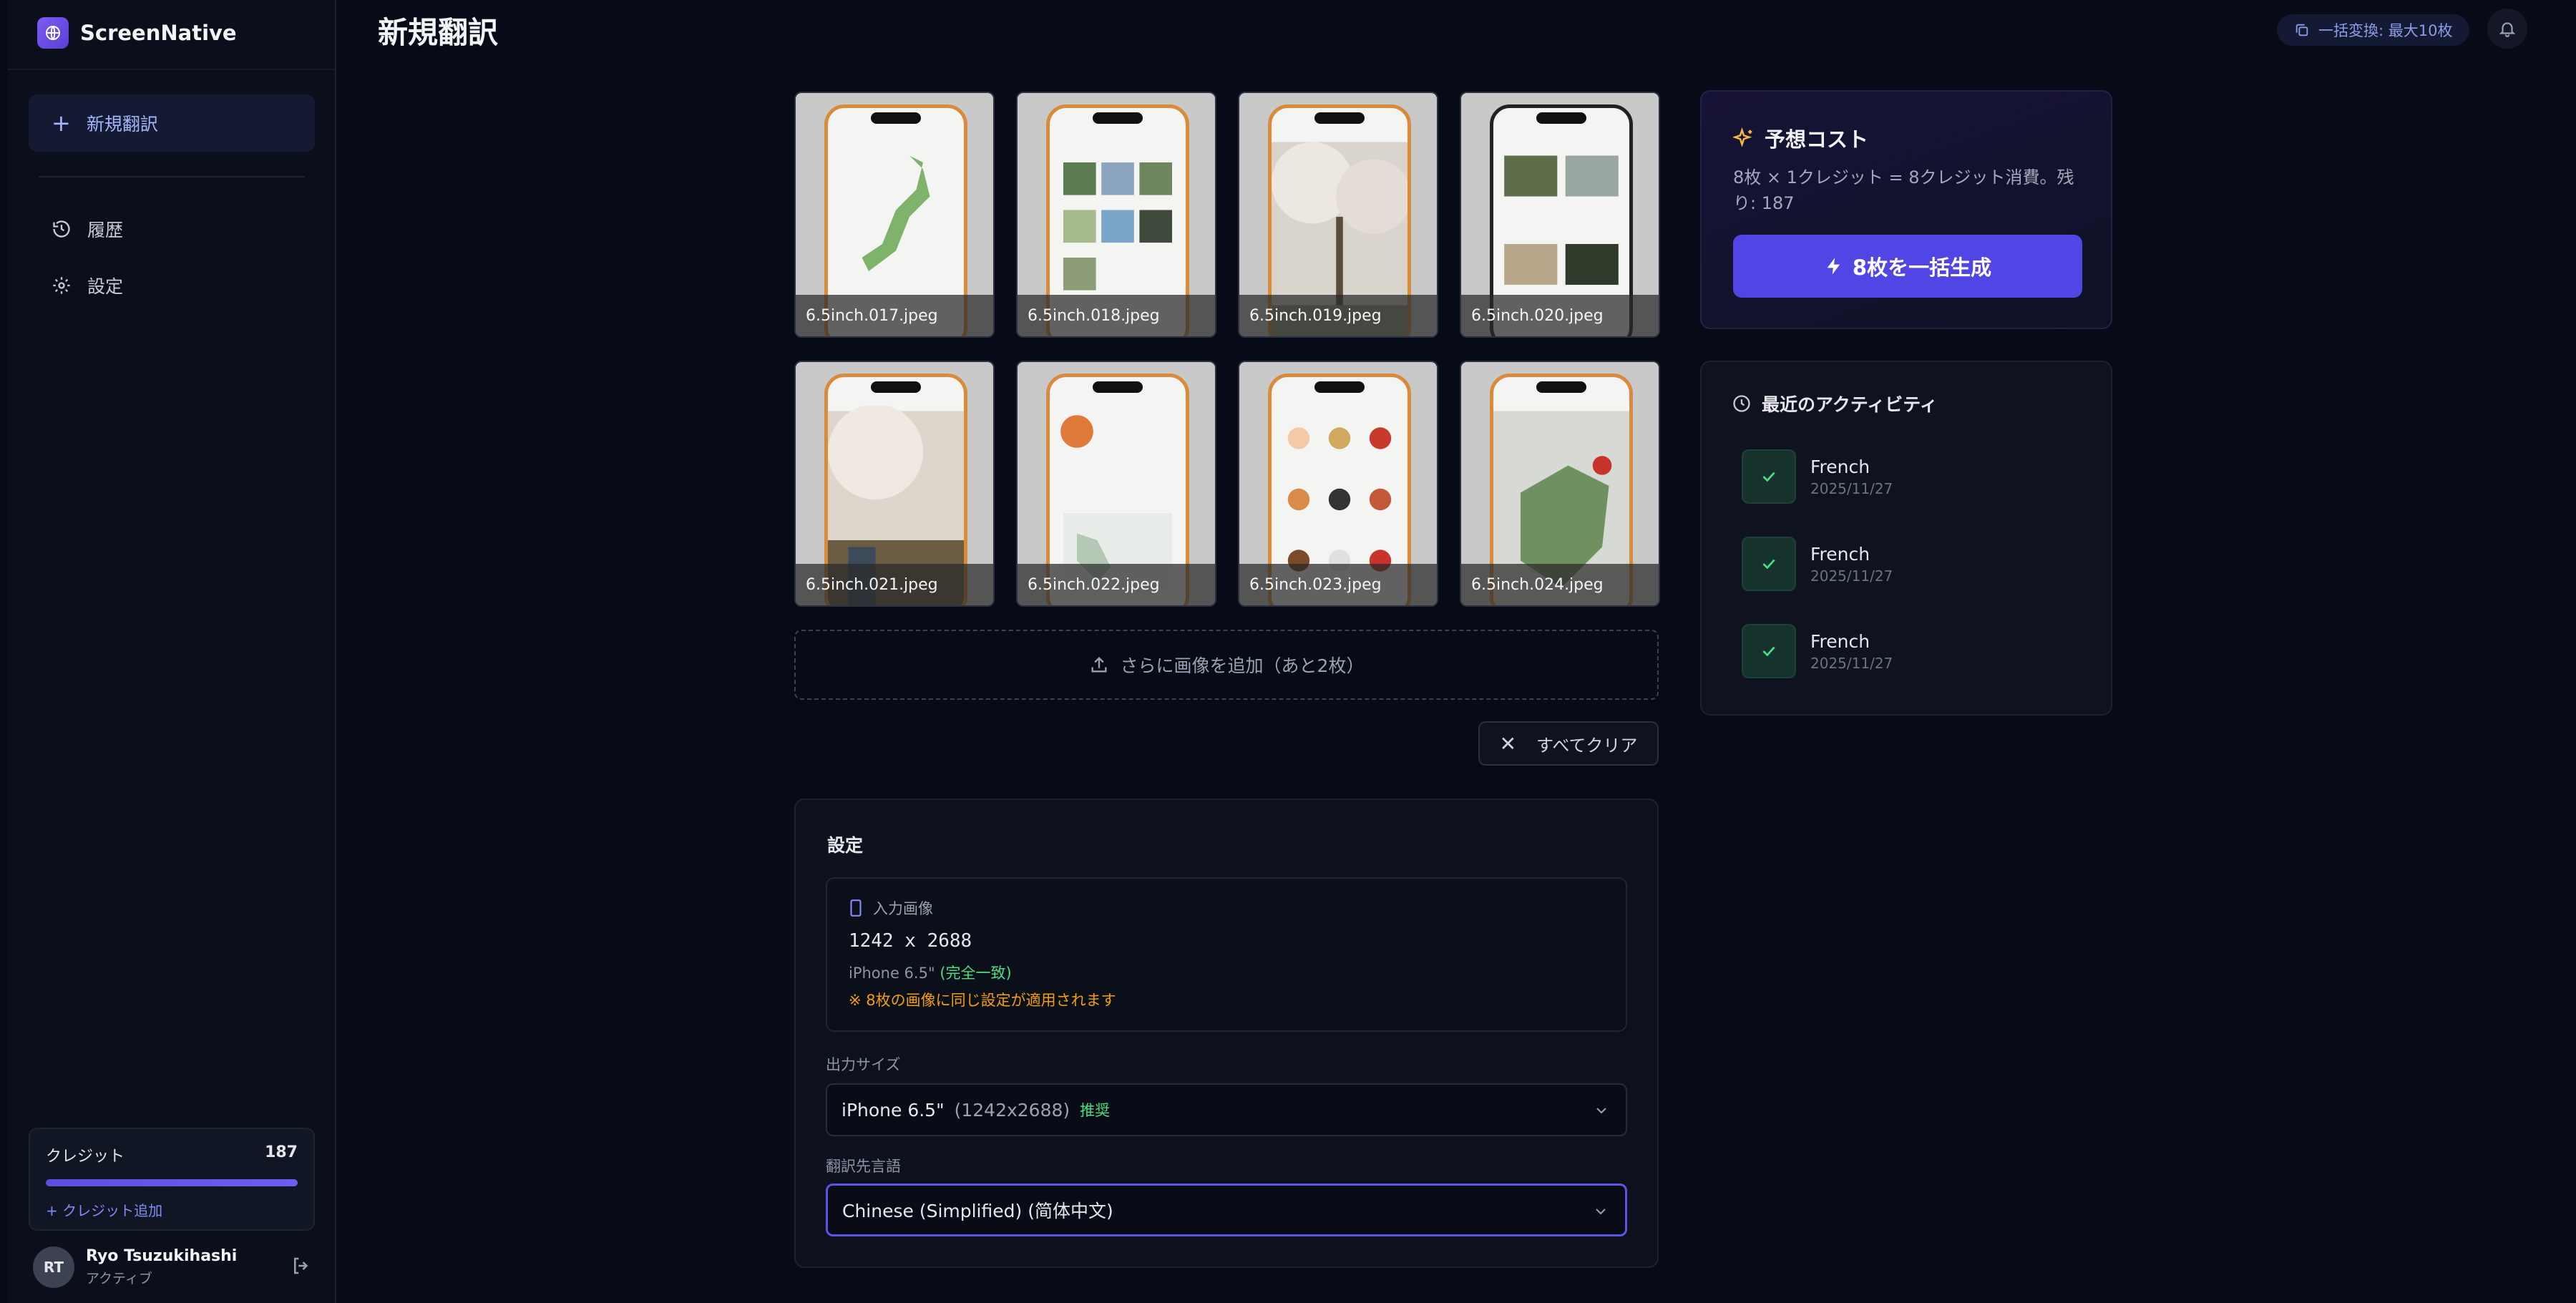  What do you see at coordinates (863, 1167) in the screenshot?
I see `target-language-label: 翻訳先言語` at bounding box center [863, 1167].